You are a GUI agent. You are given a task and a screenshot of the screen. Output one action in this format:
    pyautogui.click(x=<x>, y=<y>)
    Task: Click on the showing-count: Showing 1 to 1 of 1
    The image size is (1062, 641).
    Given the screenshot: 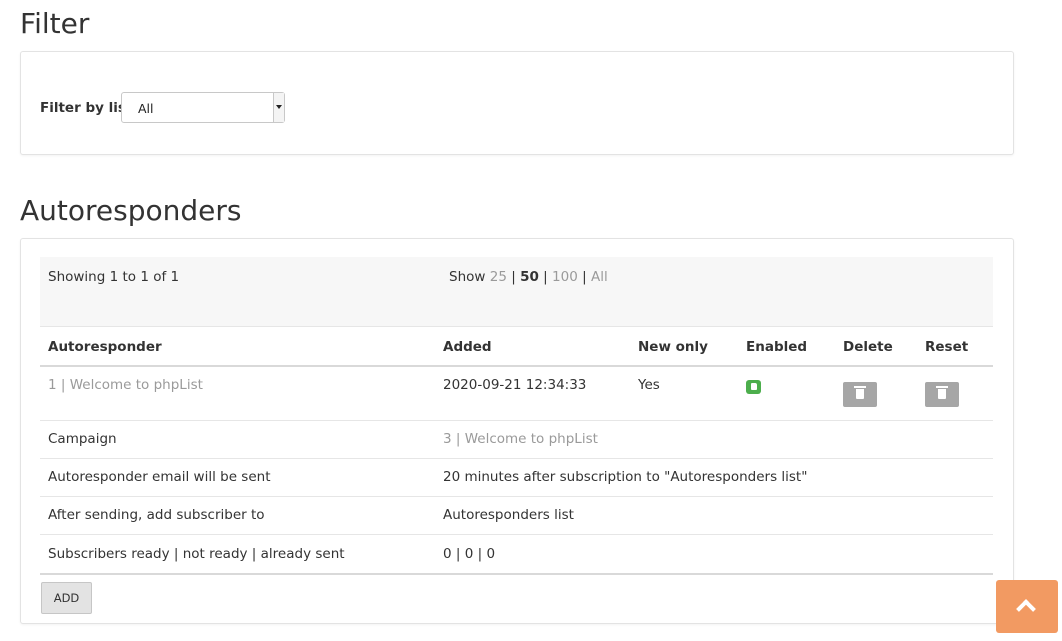 What is the action you would take?
    pyautogui.click(x=114, y=277)
    